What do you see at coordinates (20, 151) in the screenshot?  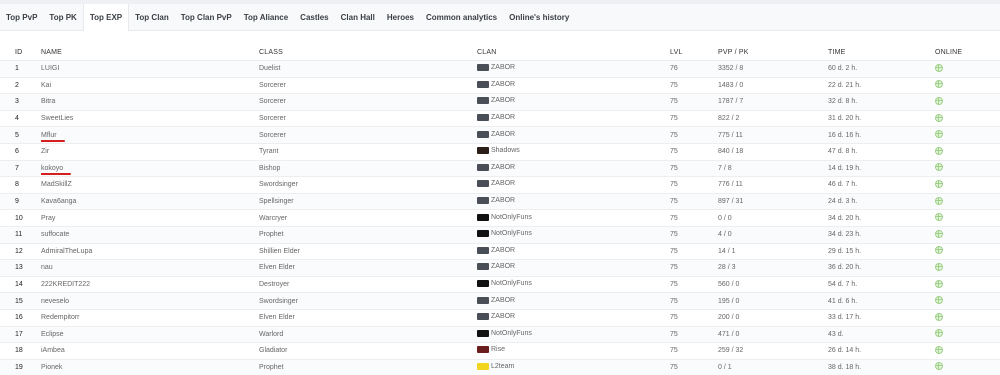 I see `cell-id: 6` at bounding box center [20, 151].